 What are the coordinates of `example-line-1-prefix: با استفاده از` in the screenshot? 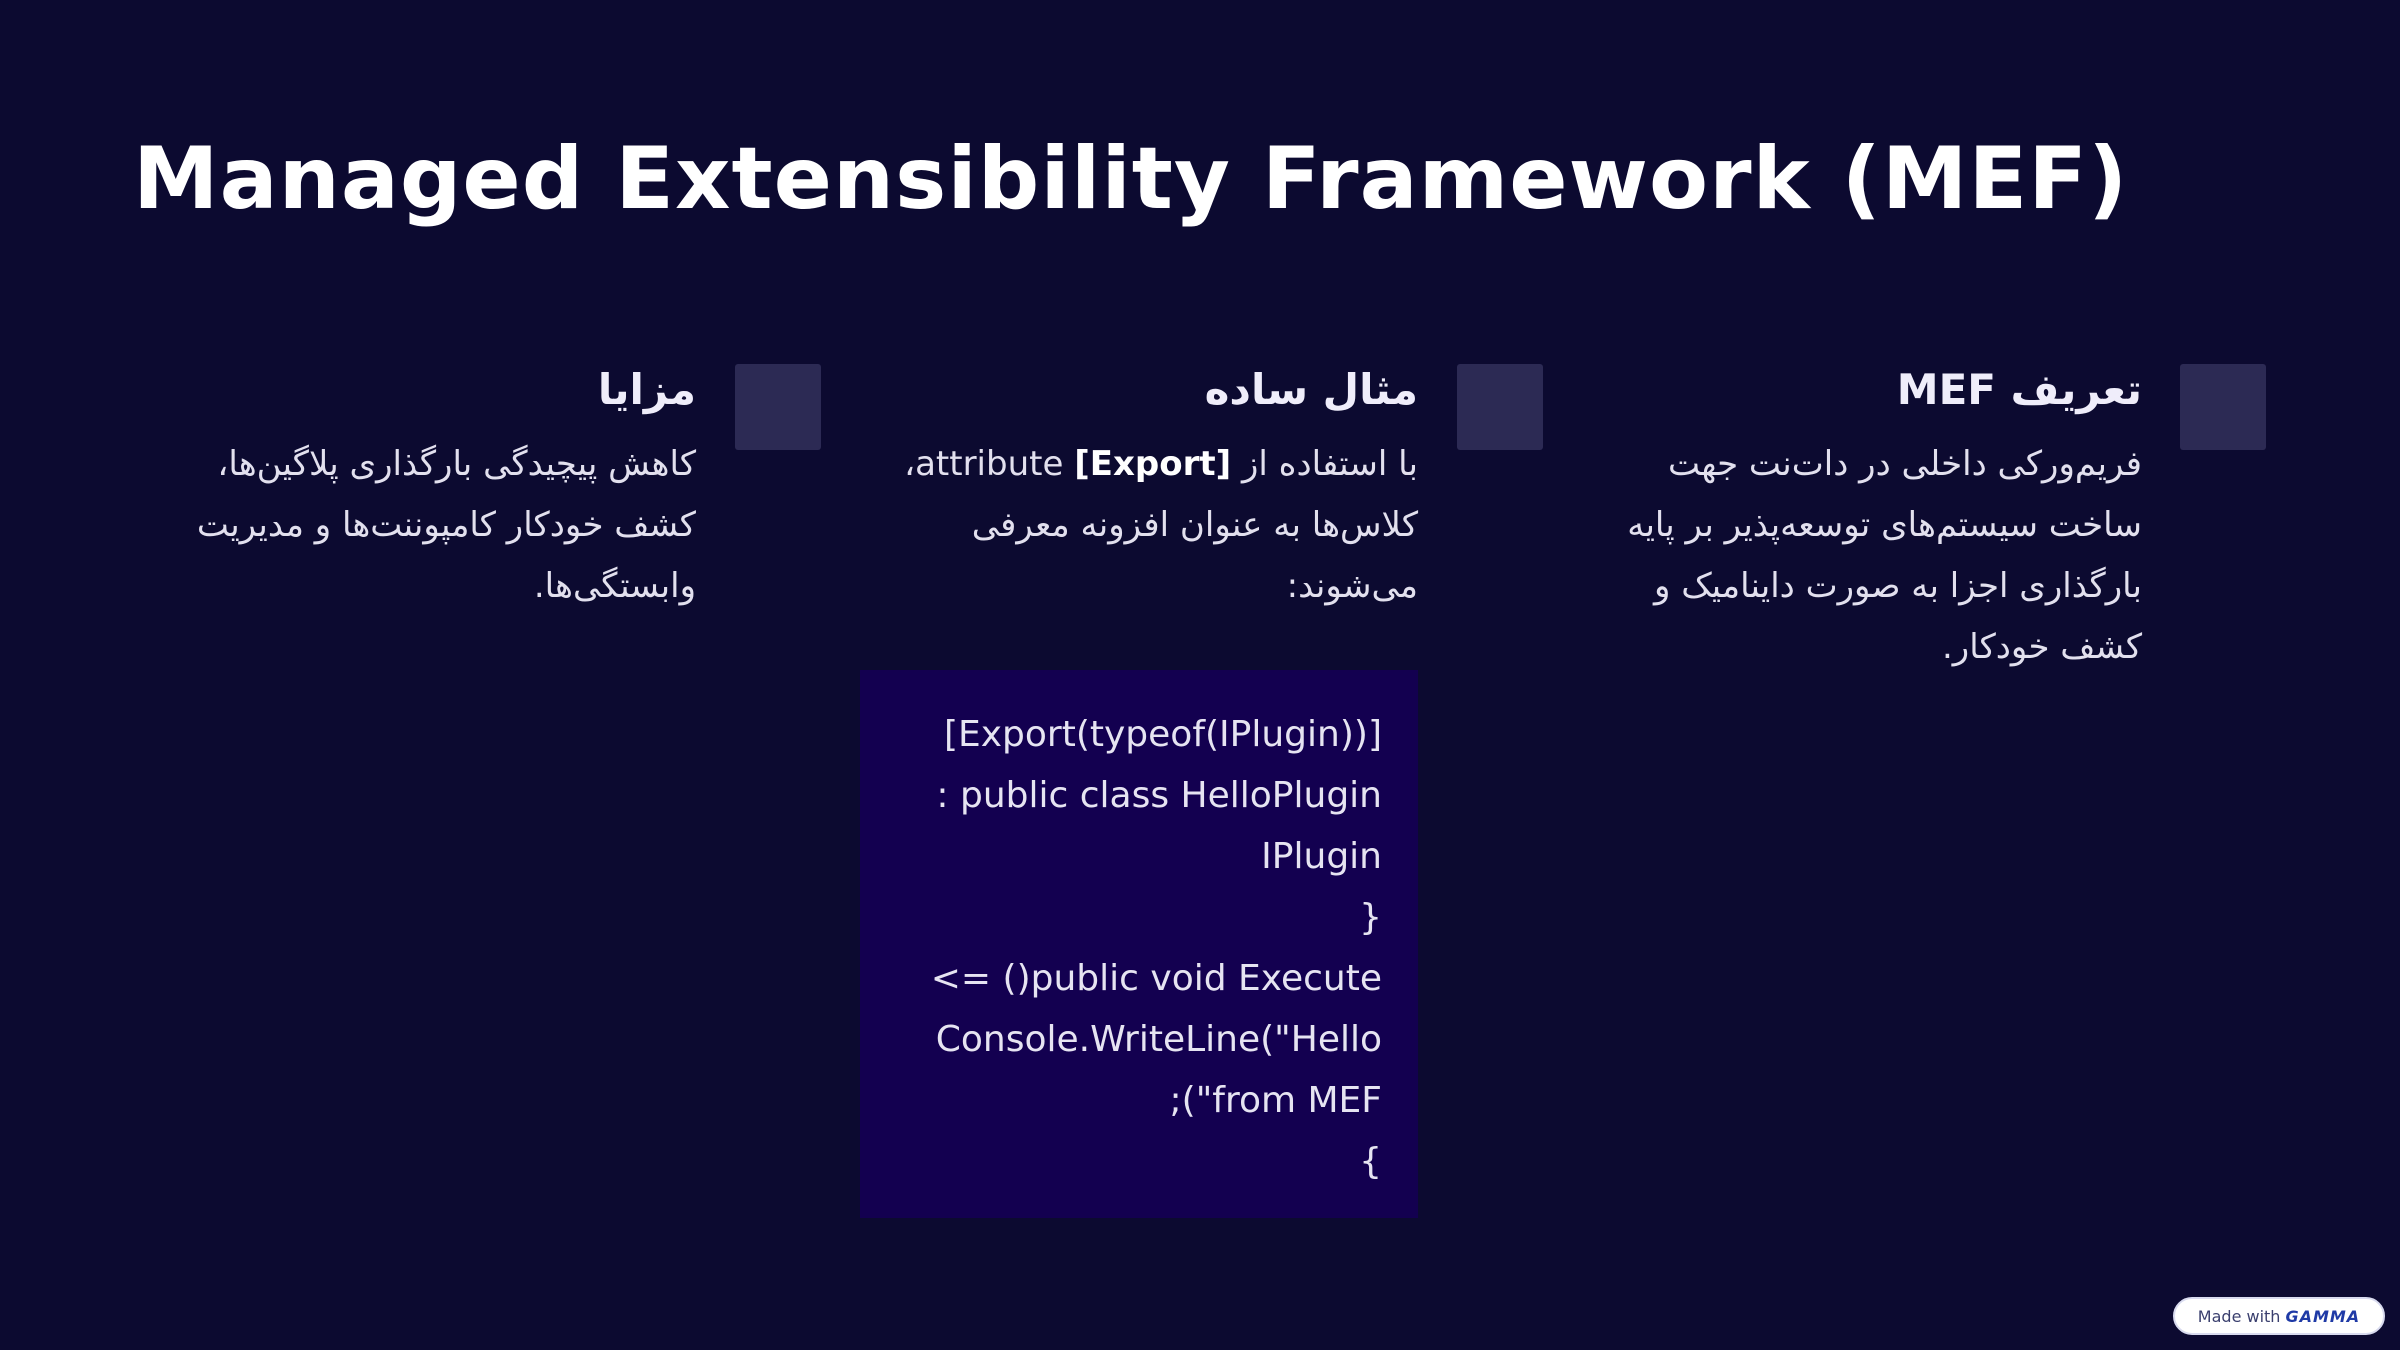 It's located at (1324, 464).